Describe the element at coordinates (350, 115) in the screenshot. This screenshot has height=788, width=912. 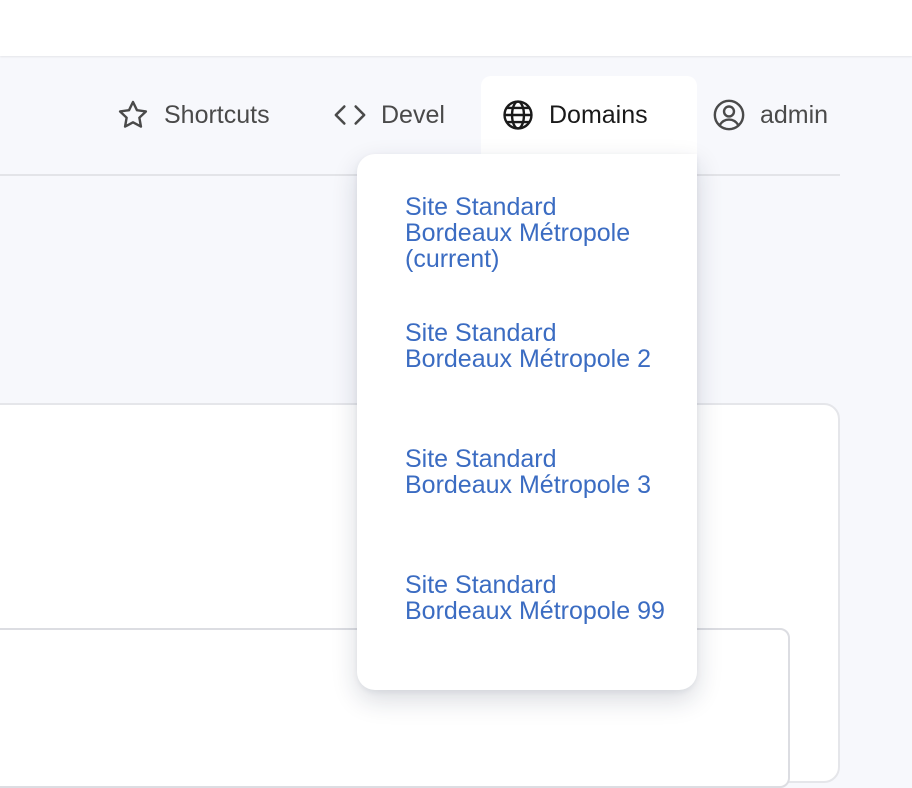
I see `code-icon` at that location.